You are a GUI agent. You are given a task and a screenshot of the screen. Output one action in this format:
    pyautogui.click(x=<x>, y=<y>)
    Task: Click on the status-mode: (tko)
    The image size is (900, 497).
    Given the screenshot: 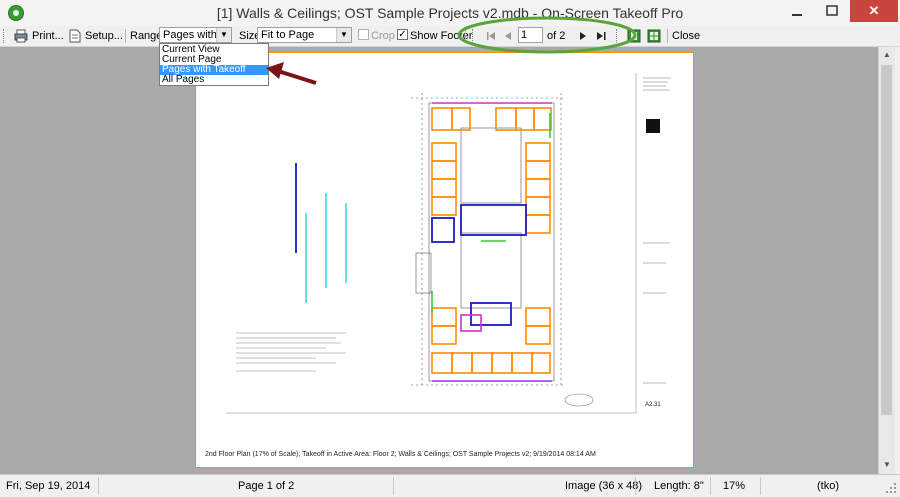 What is the action you would take?
    pyautogui.click(x=828, y=486)
    